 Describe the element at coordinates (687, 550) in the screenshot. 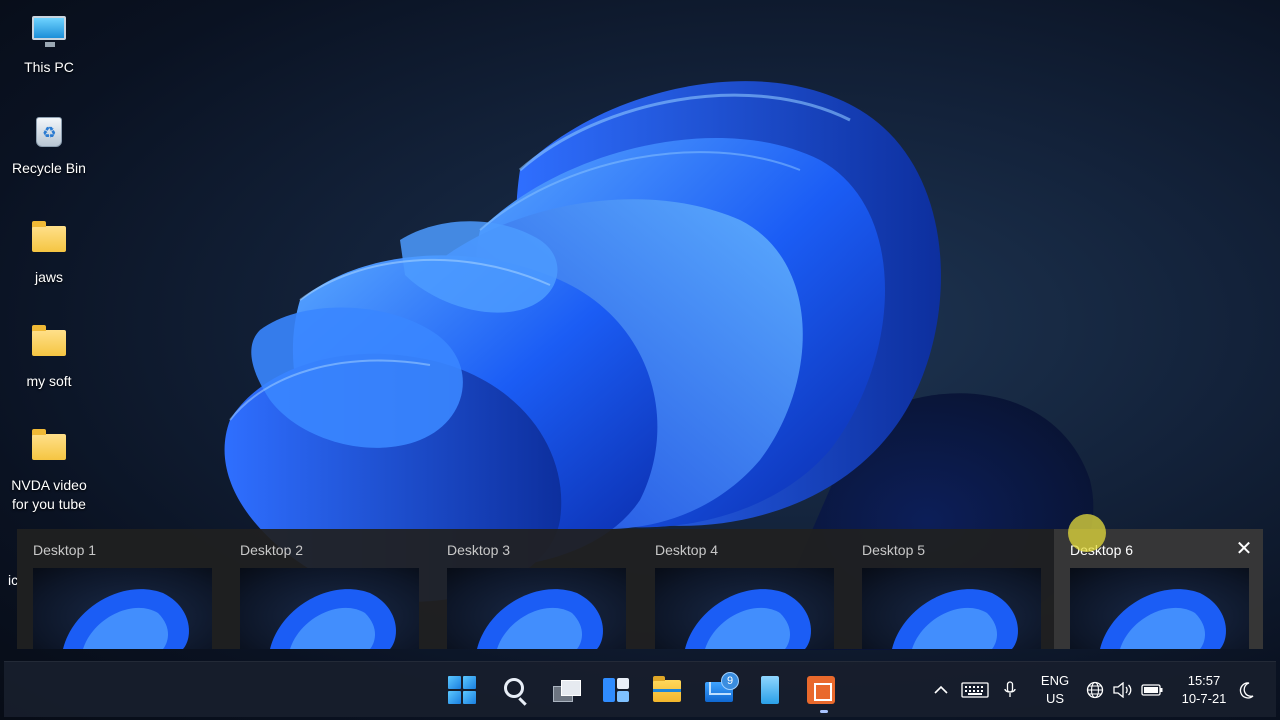

I see `desktop-label: Desktop 4` at that location.